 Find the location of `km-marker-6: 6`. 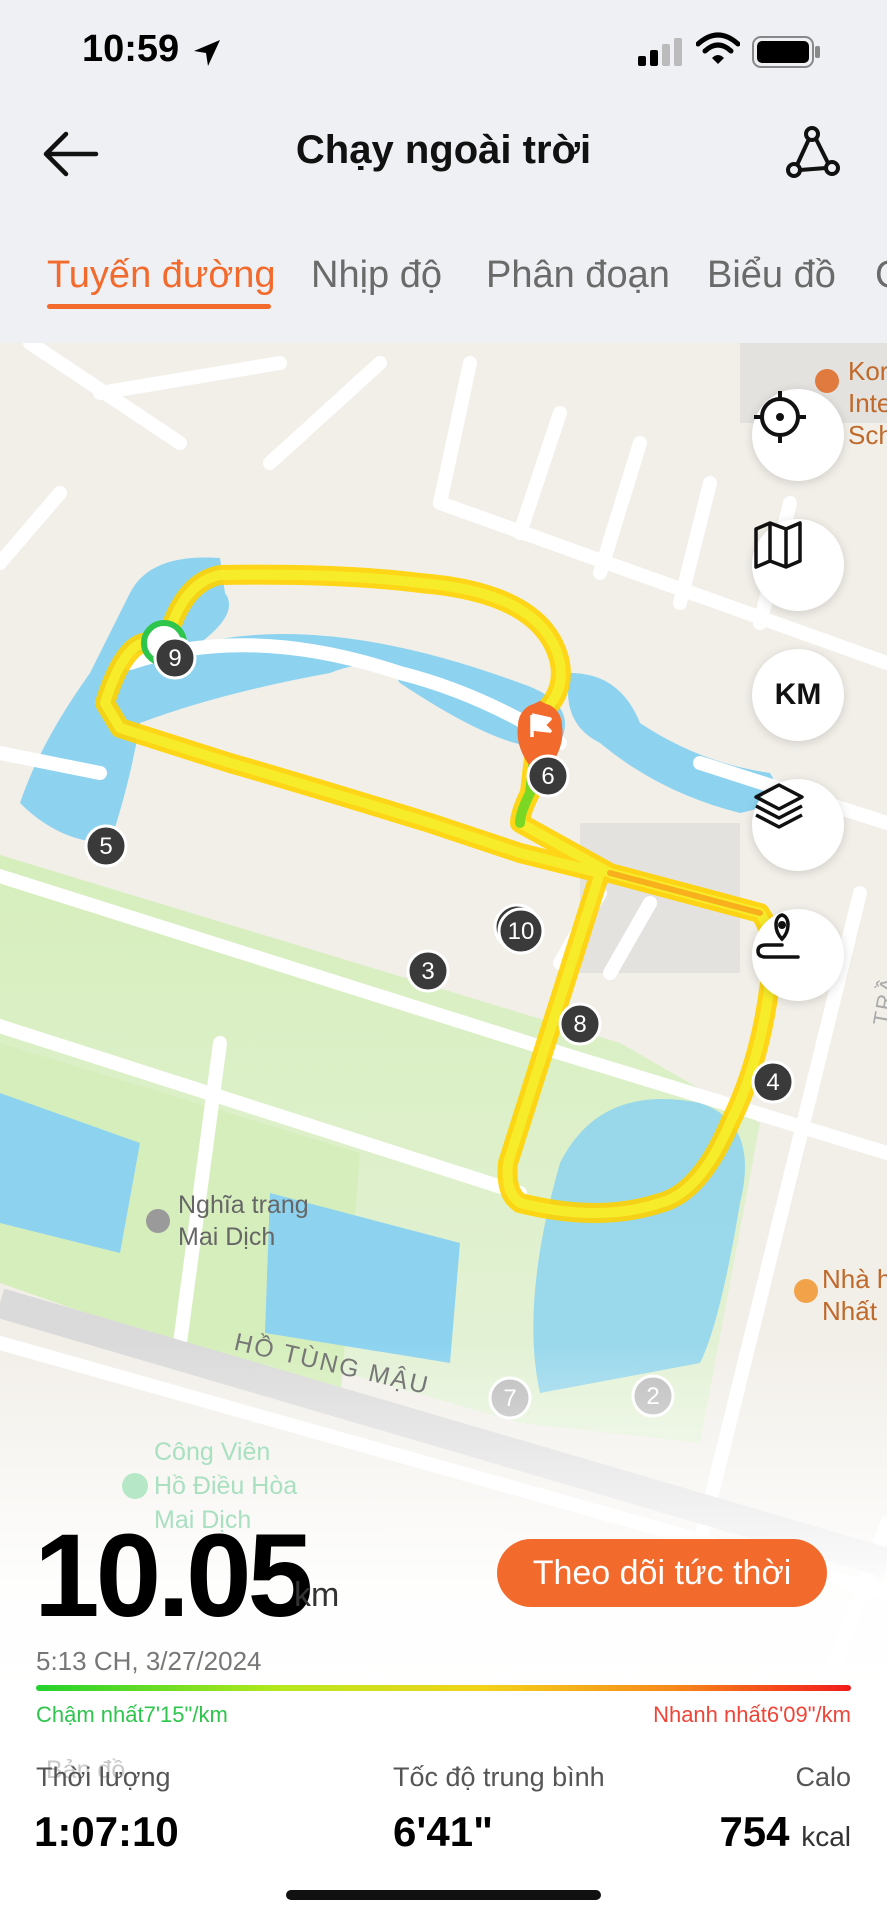

km-marker-6: 6 is located at coordinates (548, 776).